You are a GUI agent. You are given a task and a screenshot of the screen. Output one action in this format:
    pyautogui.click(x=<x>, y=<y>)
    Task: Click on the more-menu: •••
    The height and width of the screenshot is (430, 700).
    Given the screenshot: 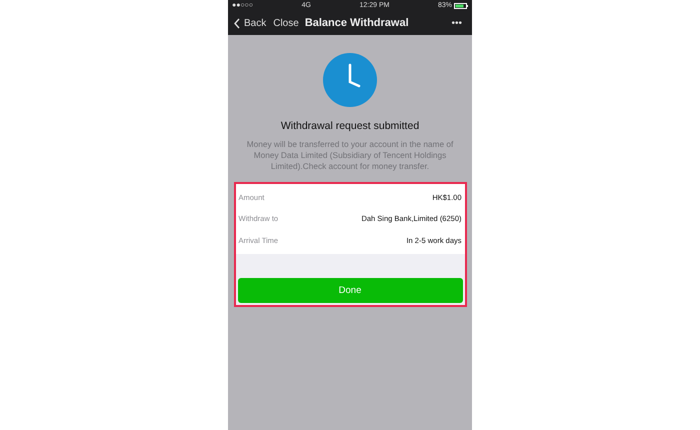 What is the action you would take?
    pyautogui.click(x=456, y=23)
    